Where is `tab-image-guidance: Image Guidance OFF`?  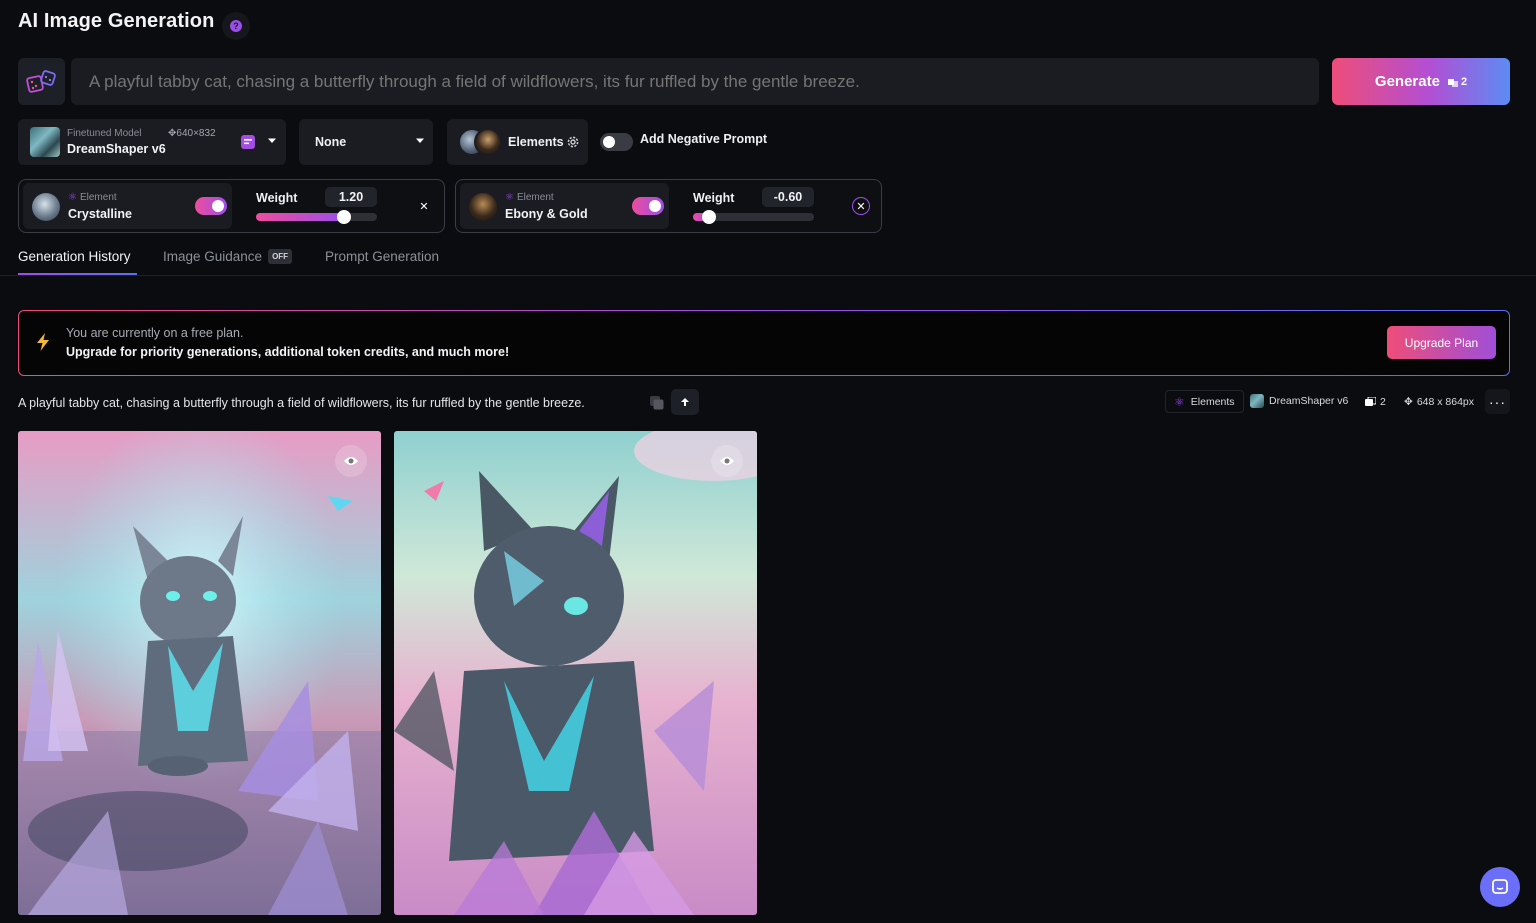
tab-image-guidance: Image Guidance OFF is located at coordinates (228, 256).